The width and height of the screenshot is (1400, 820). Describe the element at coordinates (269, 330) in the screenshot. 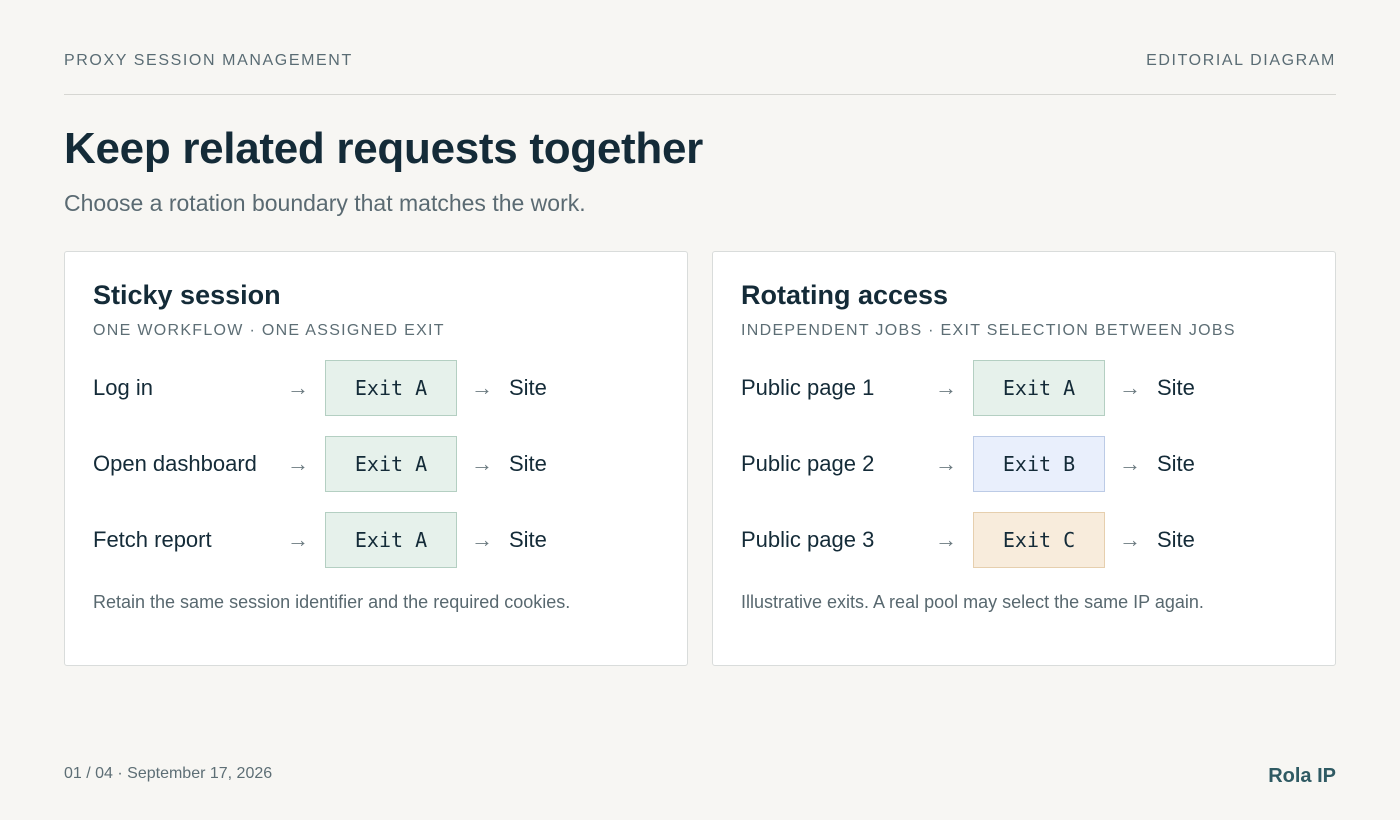

I see `card-subtitle: ONE WORKFLOW · ONE ASSIGNED EXIT` at that location.